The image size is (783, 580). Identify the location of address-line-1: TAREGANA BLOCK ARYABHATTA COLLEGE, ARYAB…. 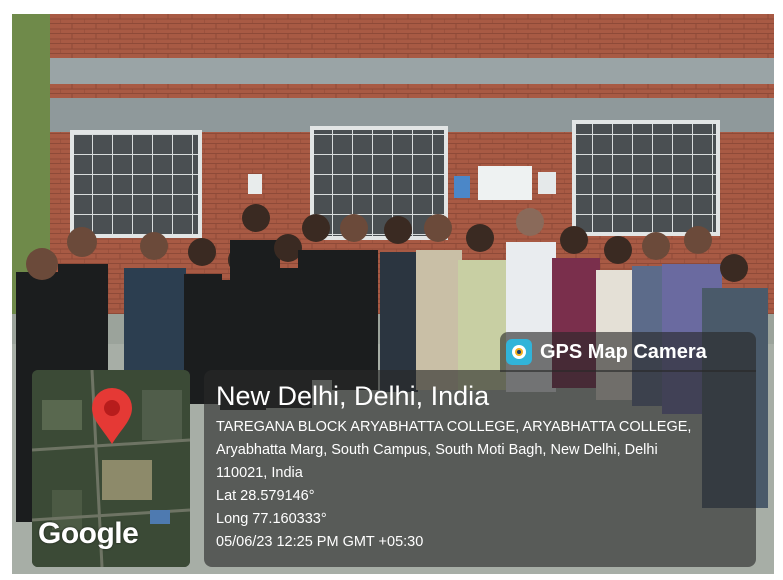
(454, 427).